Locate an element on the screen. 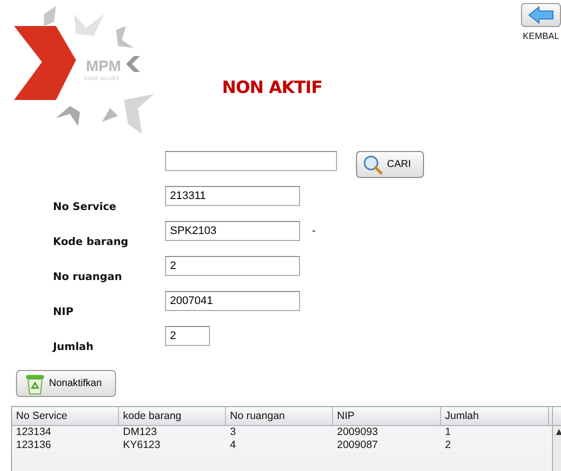 This screenshot has height=471, width=561. deactivate-button: Nonaktifkan is located at coordinates (66, 383).